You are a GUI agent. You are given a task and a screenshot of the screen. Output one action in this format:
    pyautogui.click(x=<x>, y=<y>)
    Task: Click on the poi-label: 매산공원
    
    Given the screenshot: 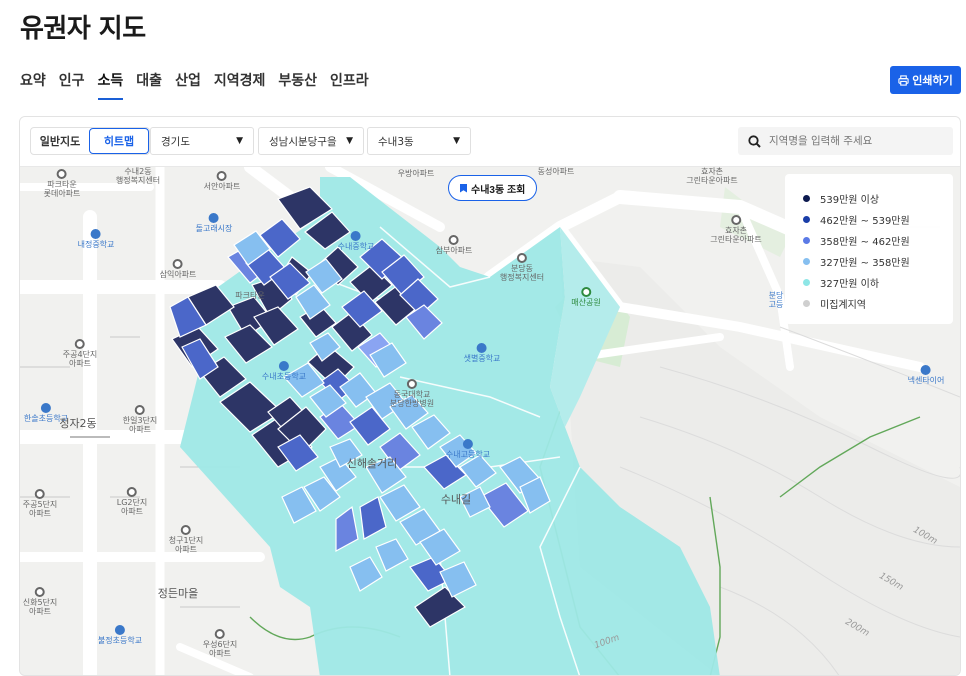 What is the action you would take?
    pyautogui.click(x=586, y=297)
    